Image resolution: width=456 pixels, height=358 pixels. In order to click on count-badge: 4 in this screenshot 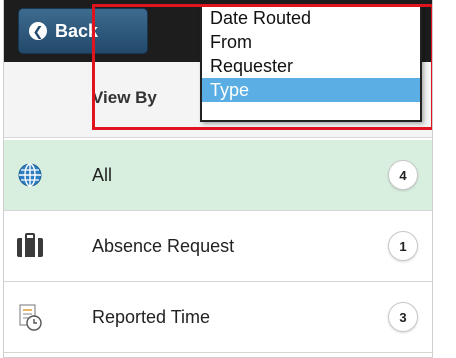, I will do `click(403, 175)`.